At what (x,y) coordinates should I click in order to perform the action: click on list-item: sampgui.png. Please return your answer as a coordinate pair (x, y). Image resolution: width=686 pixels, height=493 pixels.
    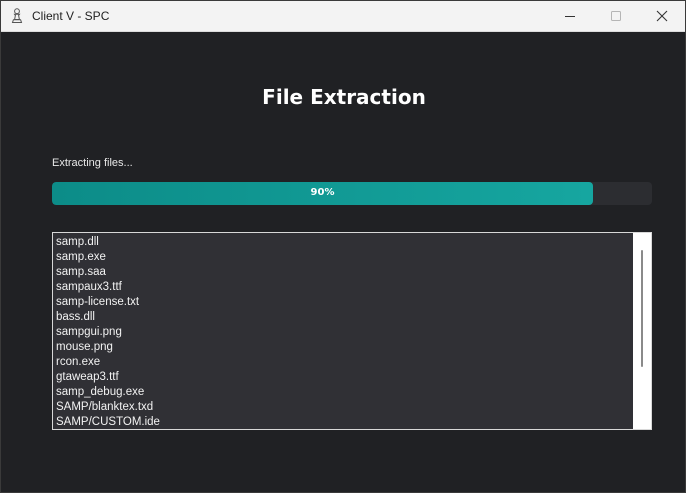
    Looking at the image, I should click on (353, 332).